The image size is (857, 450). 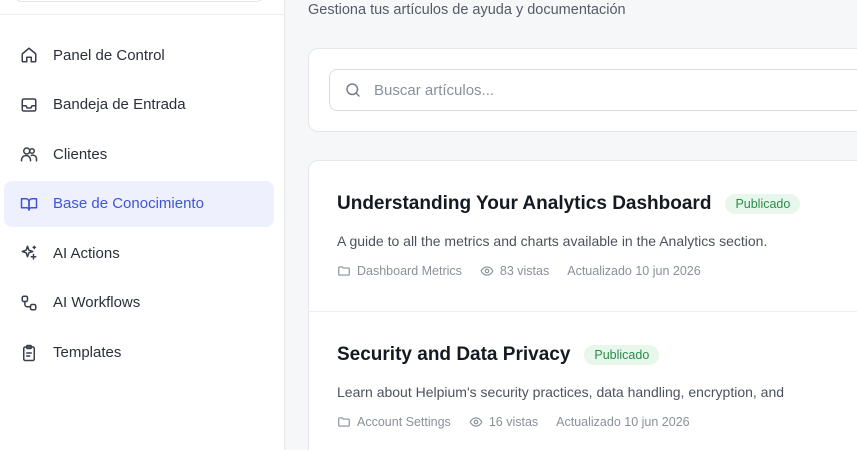 What do you see at coordinates (409, 271) in the screenshot?
I see `article-category-label: Dashboard Metrics` at bounding box center [409, 271].